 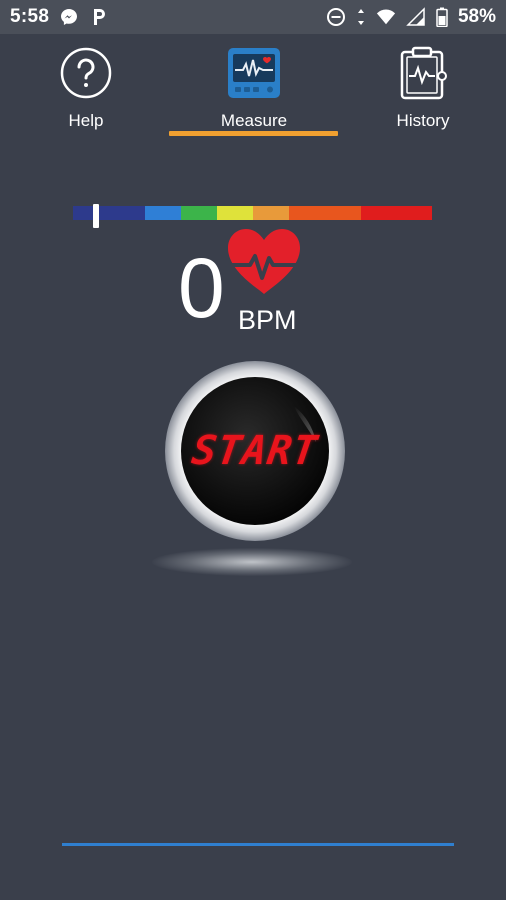 I want to click on start-button-shadow, so click(x=252, y=562).